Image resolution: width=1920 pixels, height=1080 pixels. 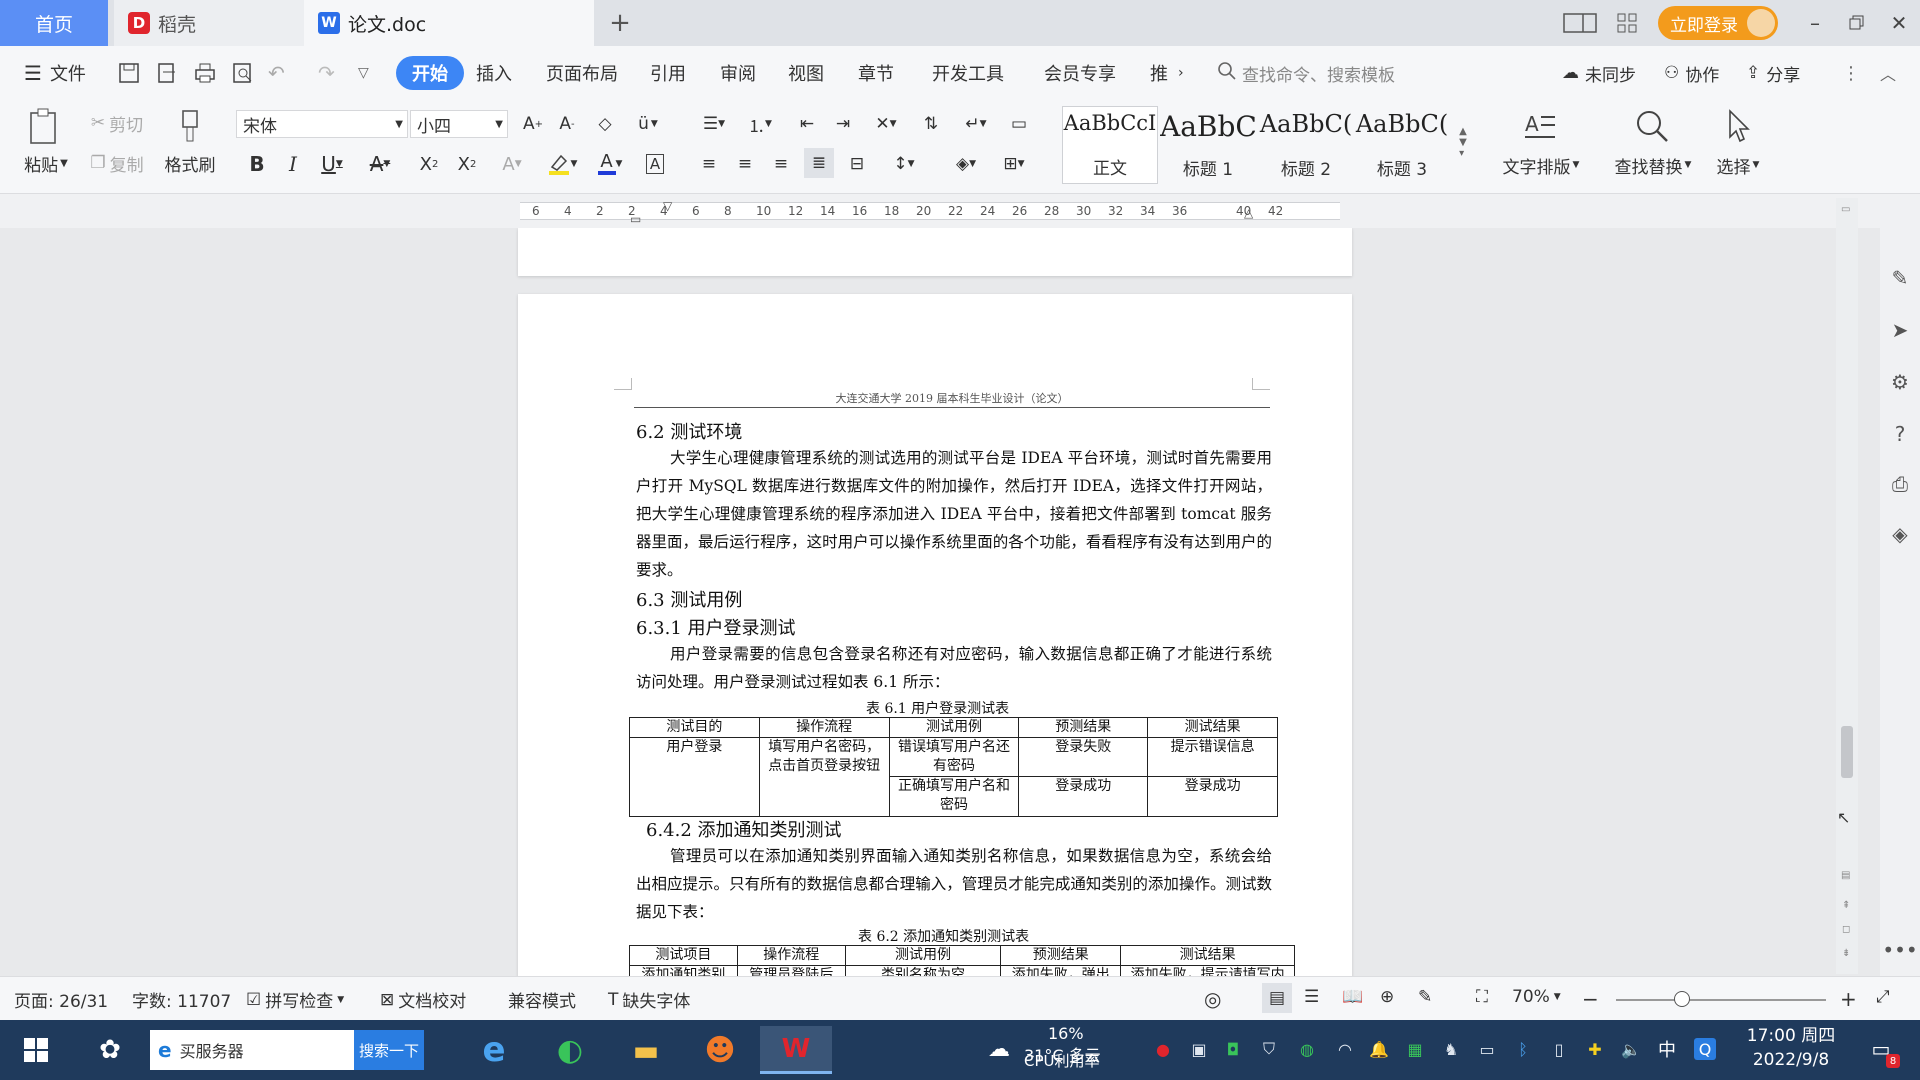 What do you see at coordinates (1306, 145) in the screenshot?
I see `style-heading-2: AaBbC( 标题 2` at bounding box center [1306, 145].